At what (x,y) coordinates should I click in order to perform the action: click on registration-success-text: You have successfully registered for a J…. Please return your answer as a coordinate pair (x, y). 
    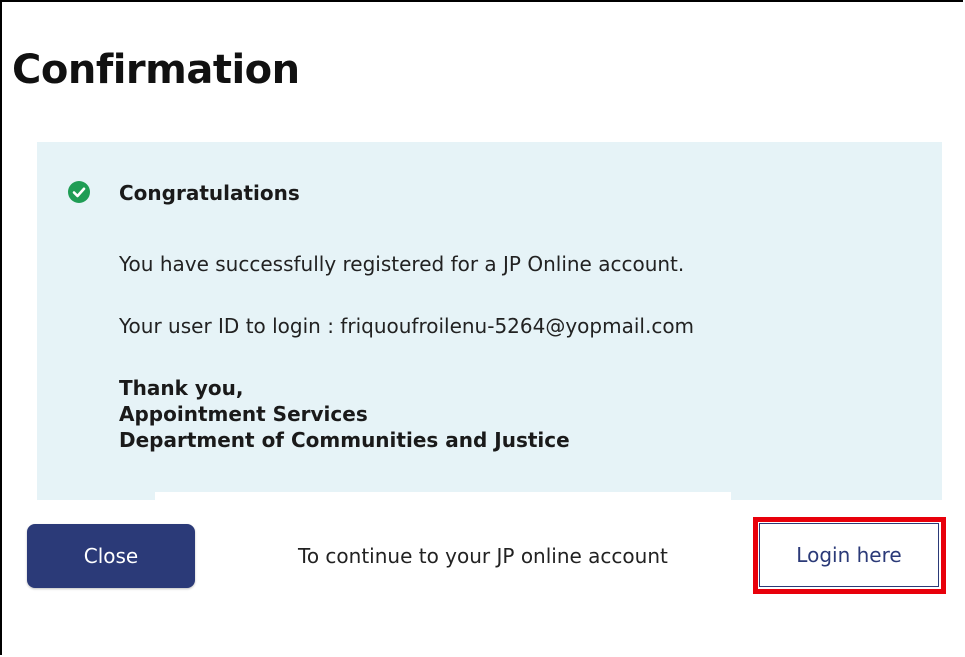
    Looking at the image, I should click on (402, 264).